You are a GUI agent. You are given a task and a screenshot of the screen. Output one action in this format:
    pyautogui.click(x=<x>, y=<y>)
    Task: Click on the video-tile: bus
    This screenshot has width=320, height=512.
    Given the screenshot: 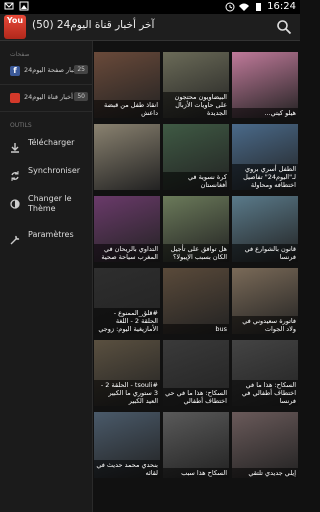 What is the action you would take?
    pyautogui.click(x=196, y=301)
    